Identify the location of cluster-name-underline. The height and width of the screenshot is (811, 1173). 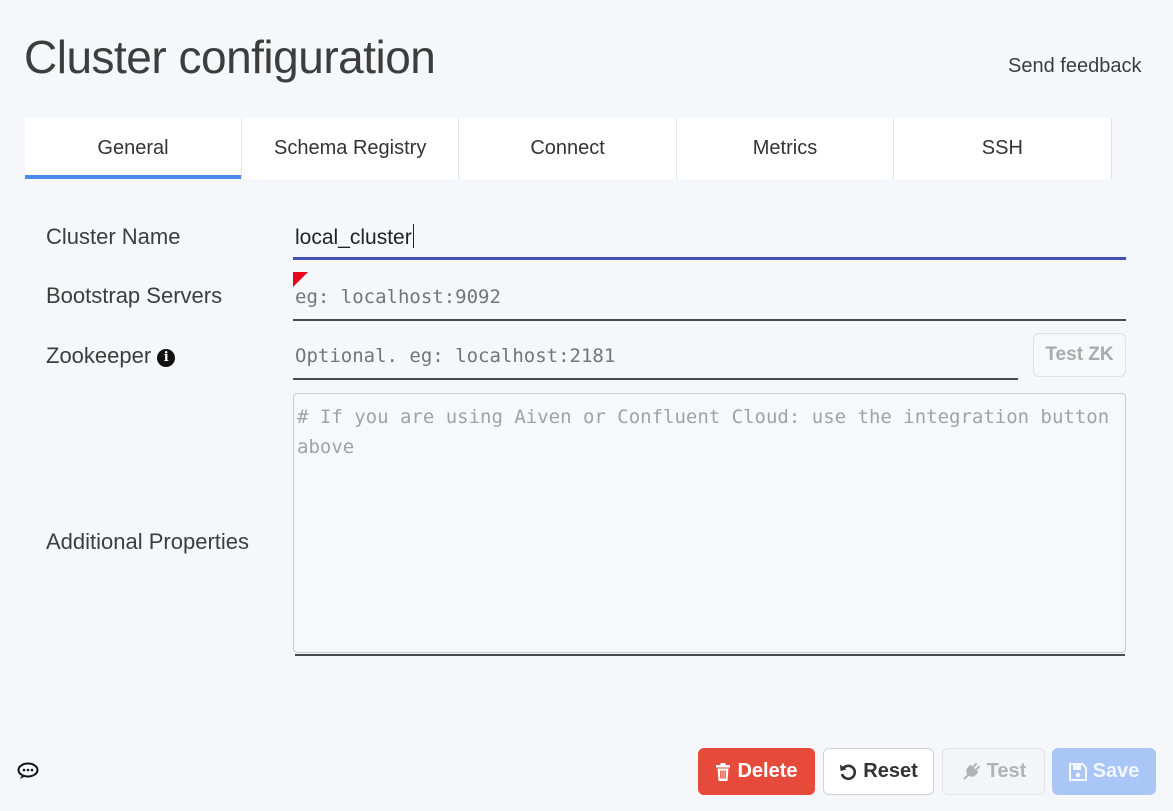
(709, 258).